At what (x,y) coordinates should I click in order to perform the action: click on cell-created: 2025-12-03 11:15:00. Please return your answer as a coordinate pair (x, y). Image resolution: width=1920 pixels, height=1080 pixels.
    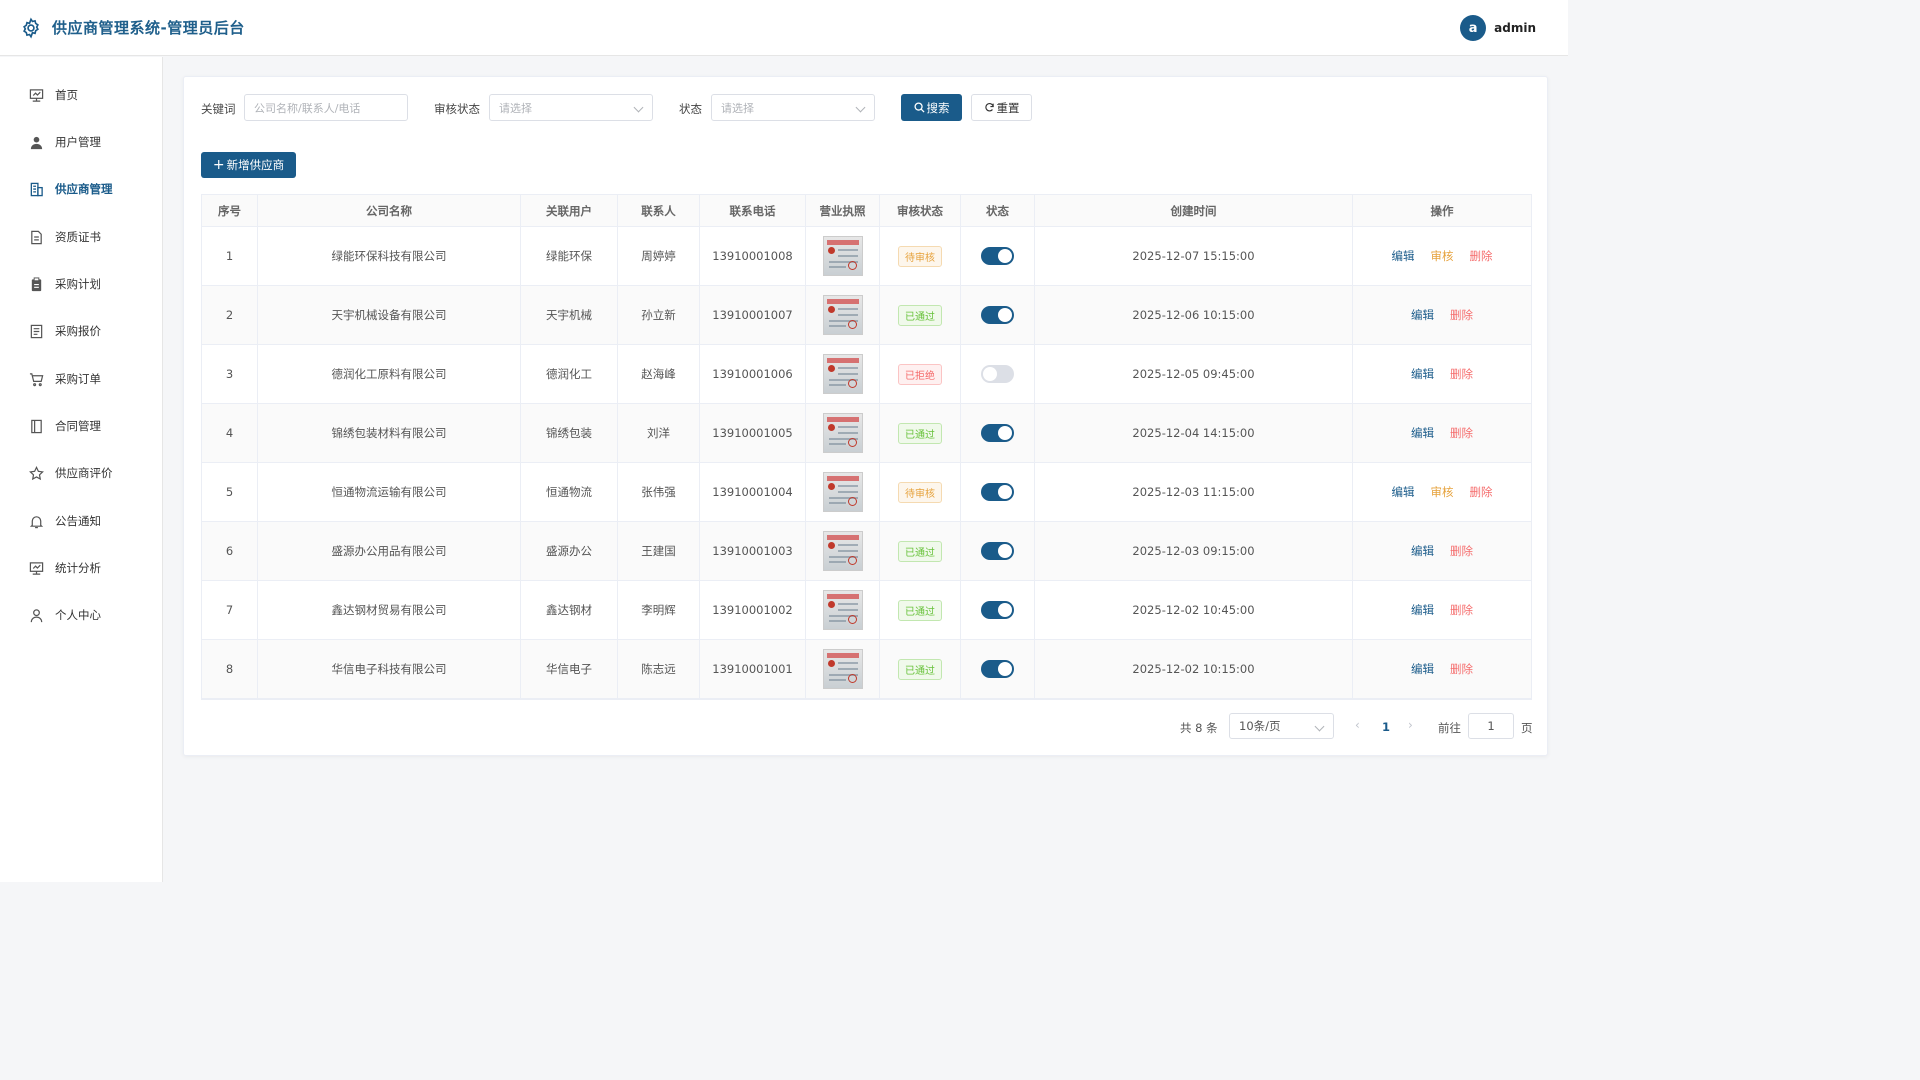
    Looking at the image, I should click on (1194, 492).